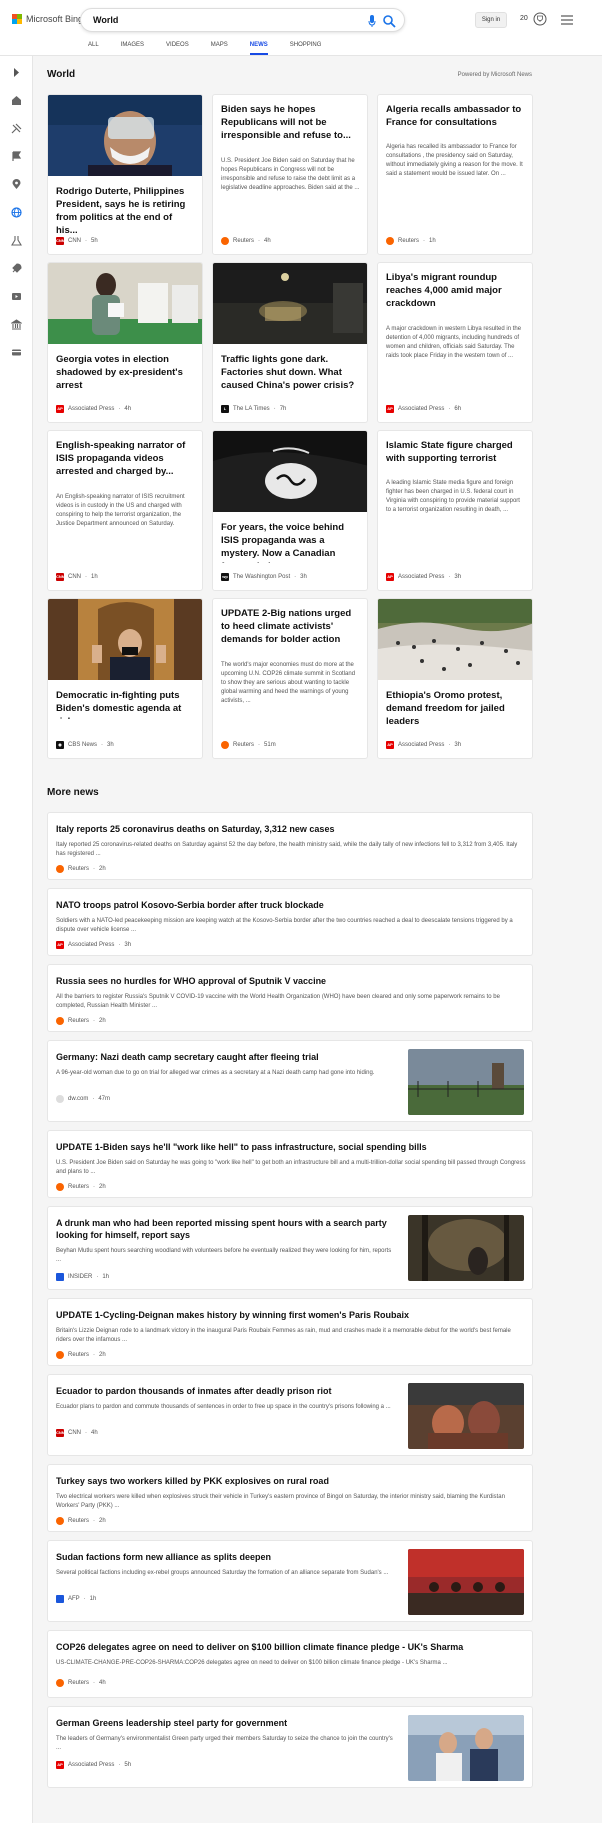 The height and width of the screenshot is (1823, 602). What do you see at coordinates (77, 577) in the screenshot?
I see `card-source: CNN CNN · 1h` at bounding box center [77, 577].